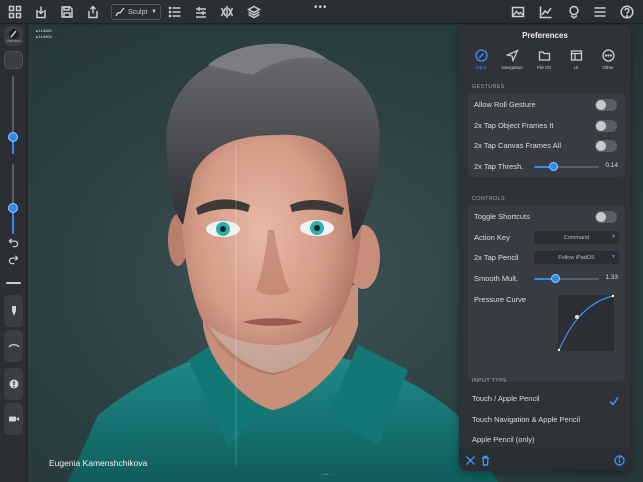  What do you see at coordinates (576, 55) in the screenshot?
I see `window-icon` at bounding box center [576, 55].